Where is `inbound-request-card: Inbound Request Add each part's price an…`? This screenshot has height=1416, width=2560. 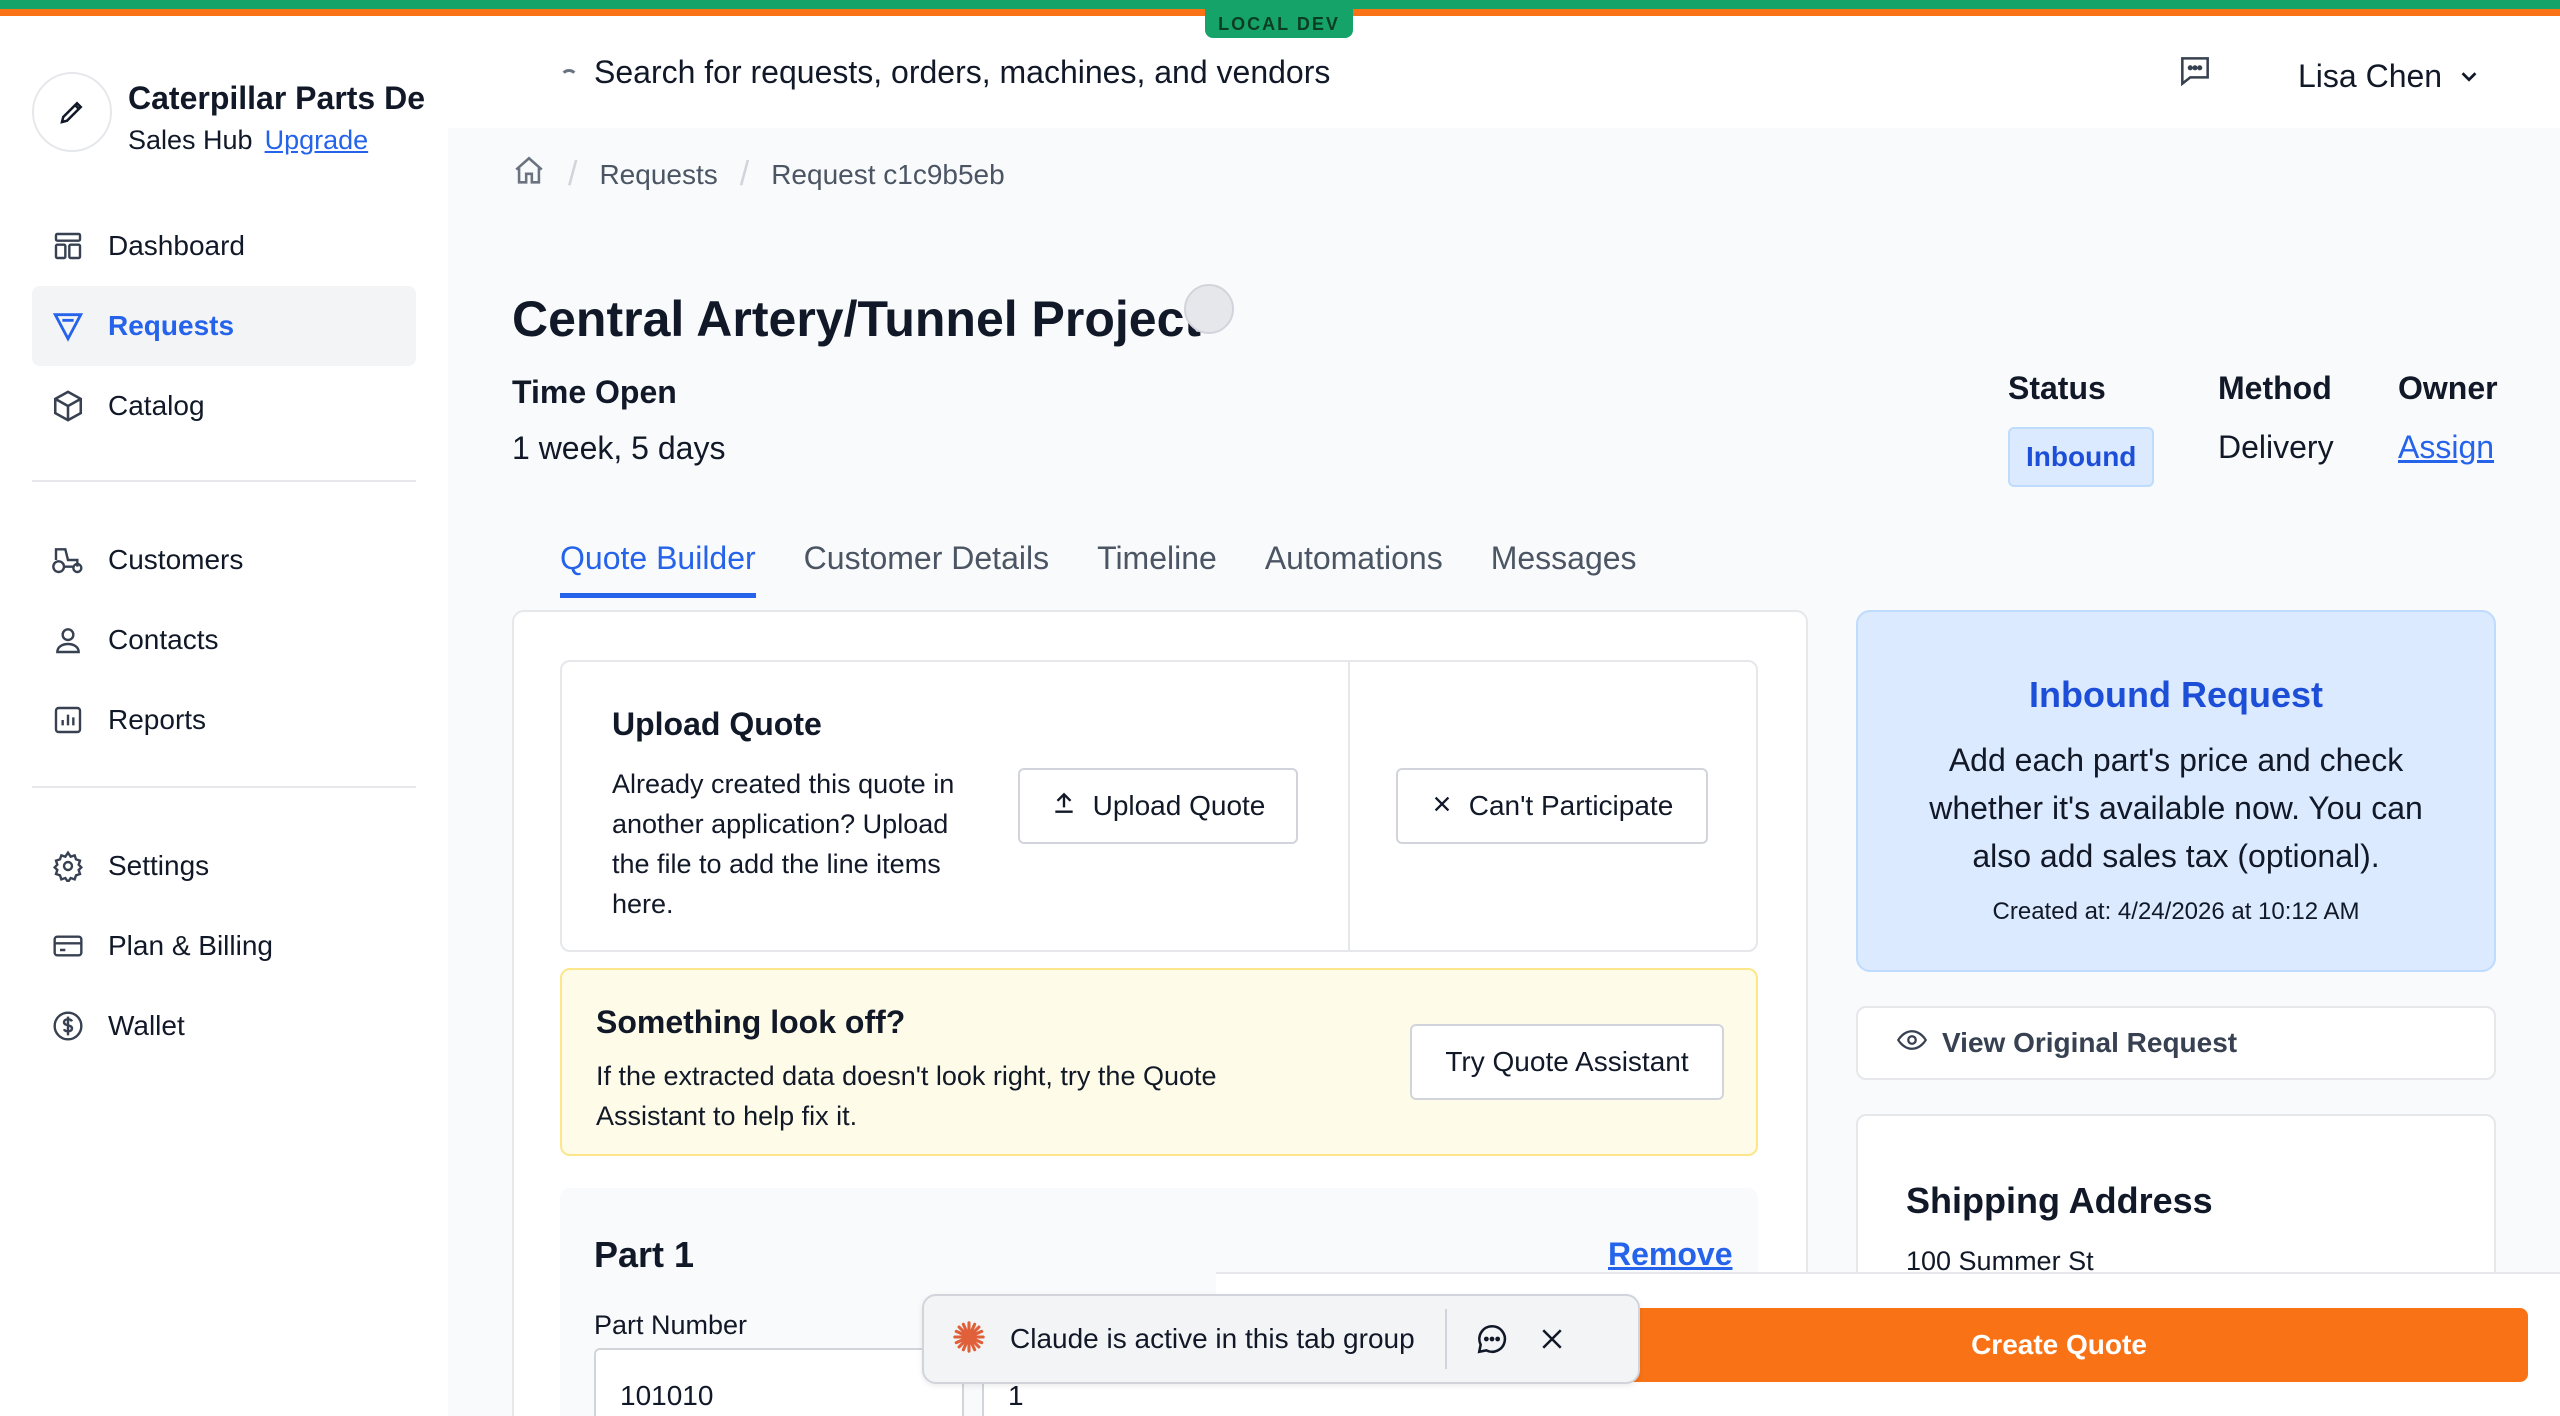 inbound-request-card: Inbound Request Add each part's price an… is located at coordinates (2176, 791).